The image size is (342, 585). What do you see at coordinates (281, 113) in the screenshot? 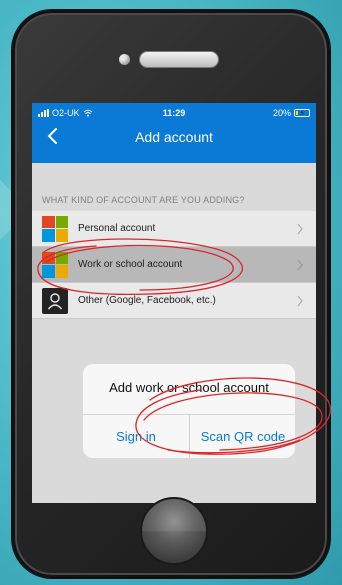
I see `battery-percentage: 20%` at bounding box center [281, 113].